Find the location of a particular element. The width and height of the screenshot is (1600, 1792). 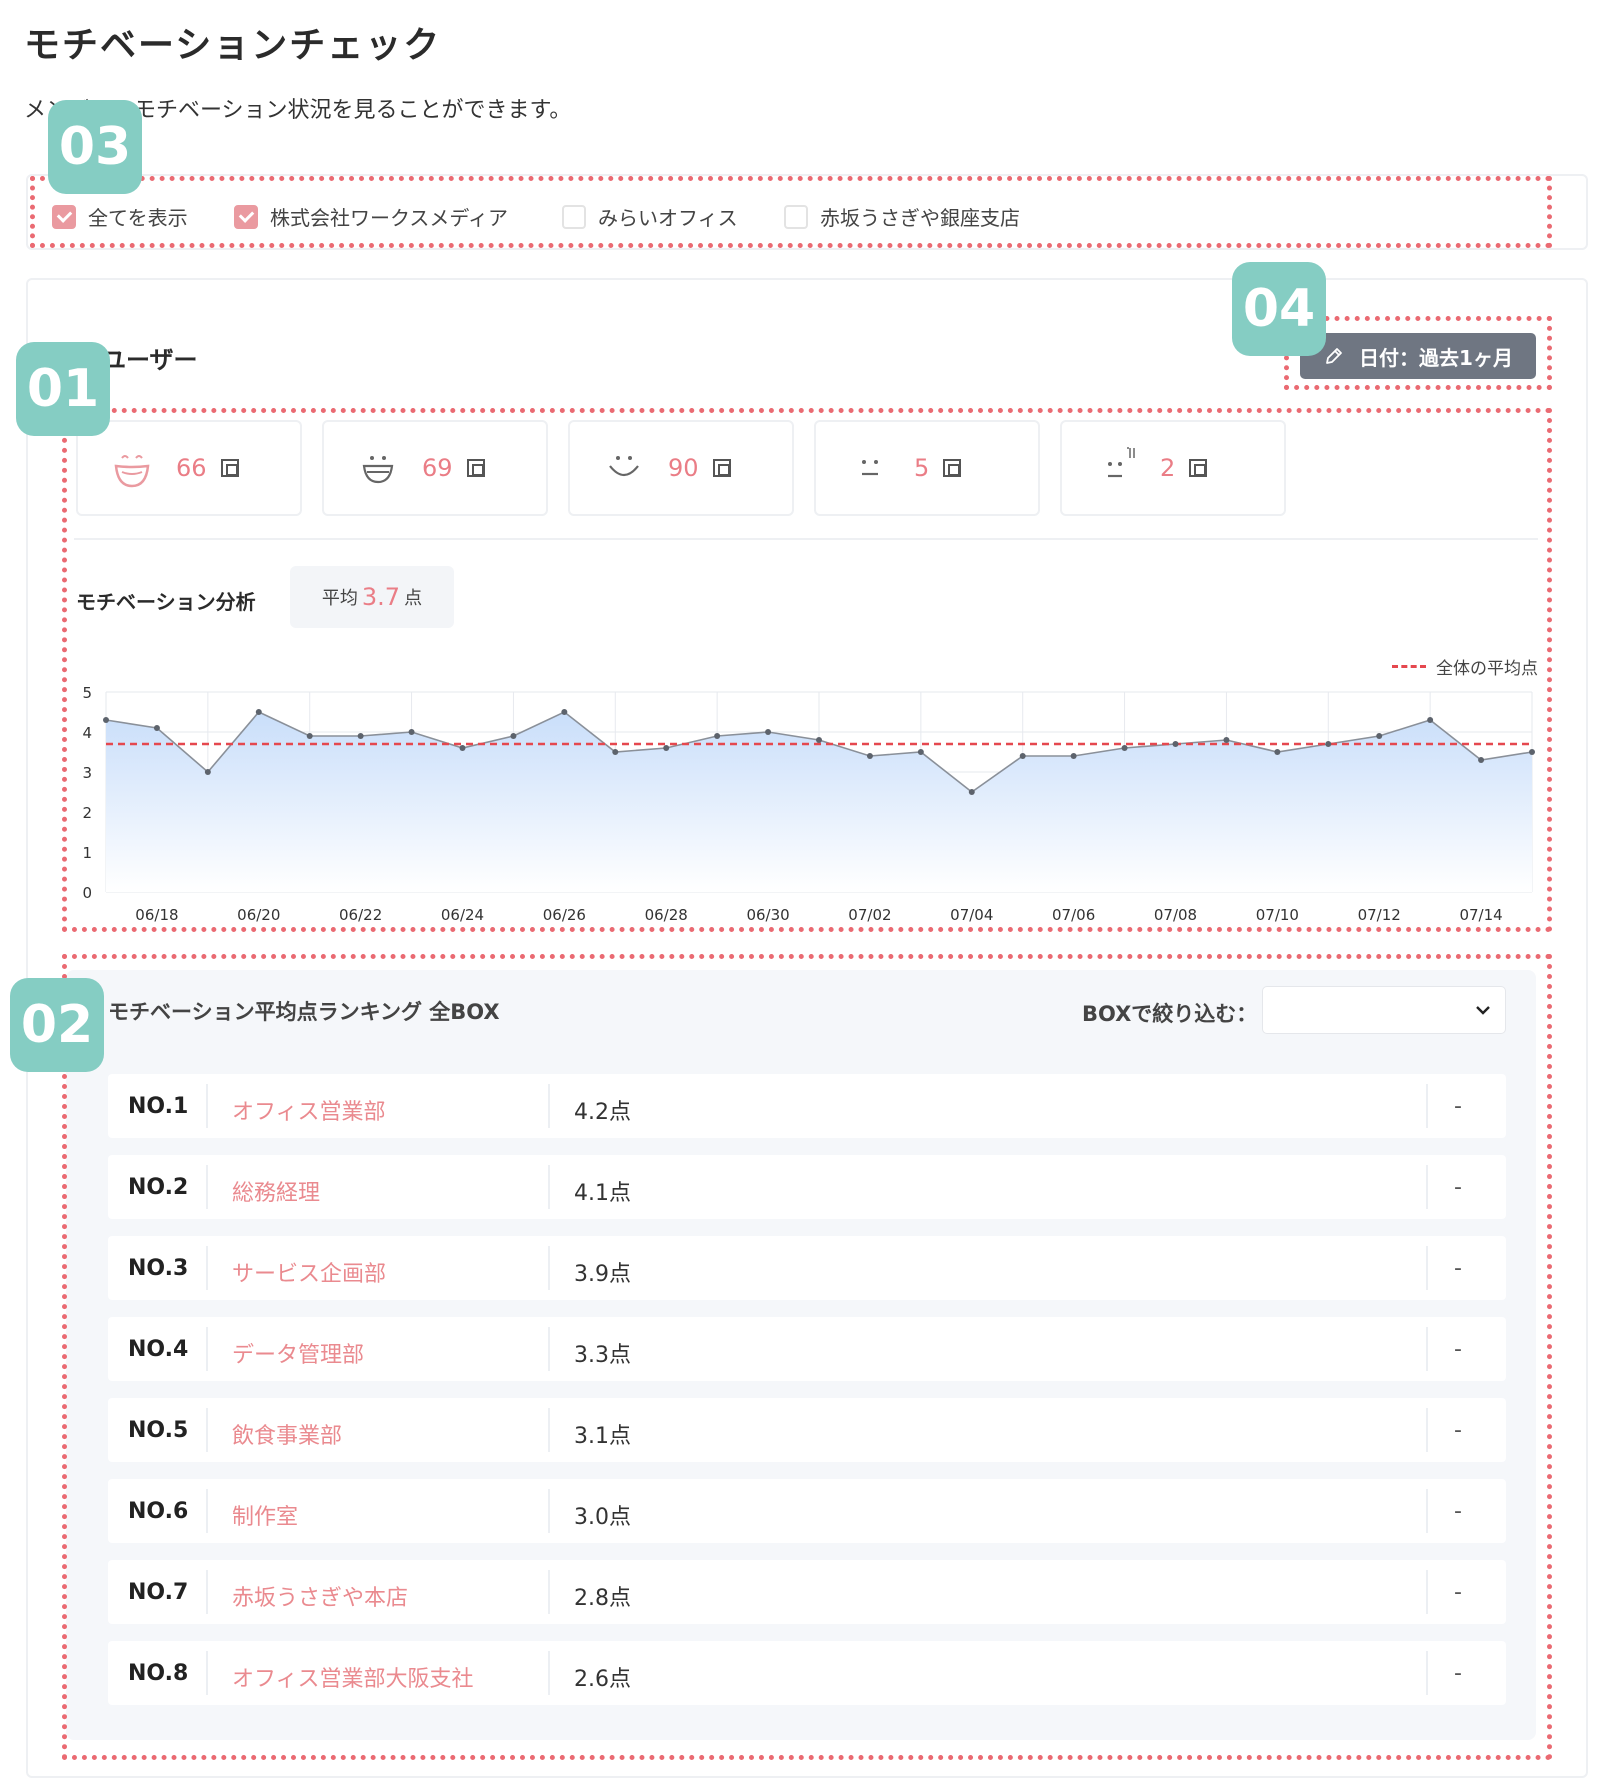

annotation-badge-04: 04 is located at coordinates (1279, 309).